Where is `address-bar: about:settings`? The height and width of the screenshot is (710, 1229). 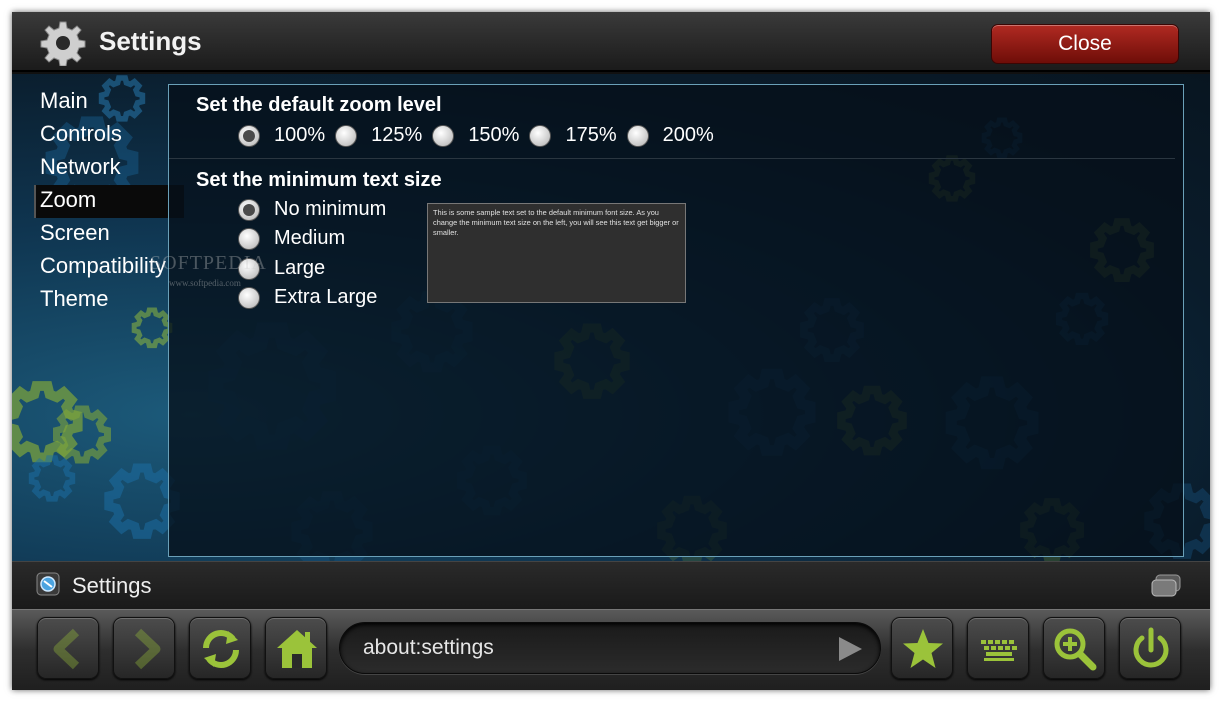 address-bar: about:settings is located at coordinates (610, 648).